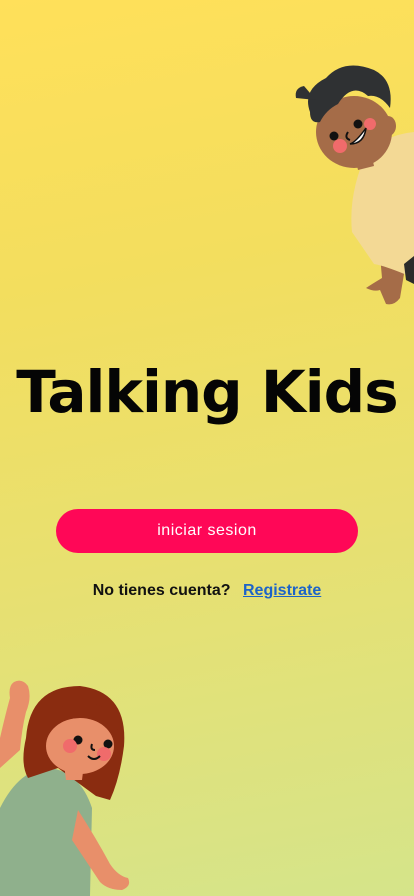 This screenshot has height=896, width=414. Describe the element at coordinates (282, 590) in the screenshot. I see `signup-link: Registrate` at that location.